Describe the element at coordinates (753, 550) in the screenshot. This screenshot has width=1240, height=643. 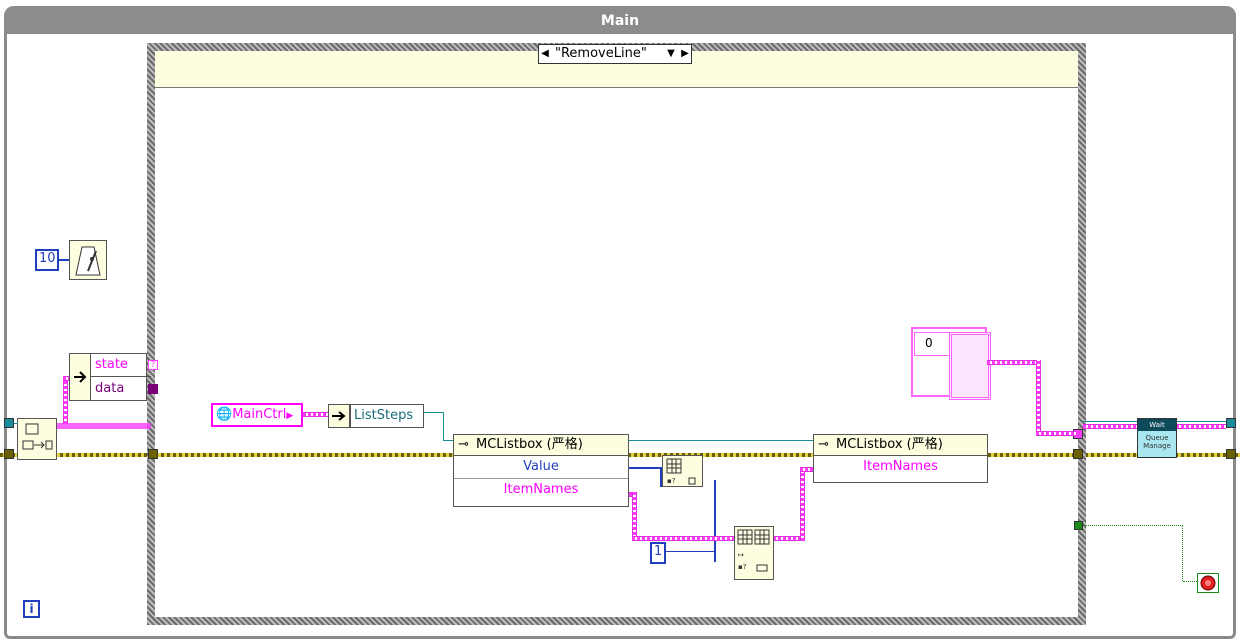
I see `delete-from-array-icon: ↦ ▪?` at that location.